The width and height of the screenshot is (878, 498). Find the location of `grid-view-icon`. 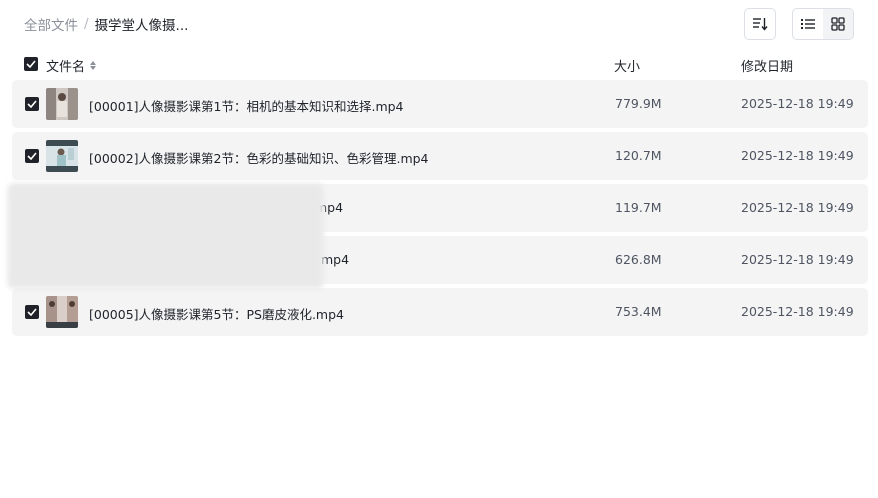

grid-view-icon is located at coordinates (838, 24).